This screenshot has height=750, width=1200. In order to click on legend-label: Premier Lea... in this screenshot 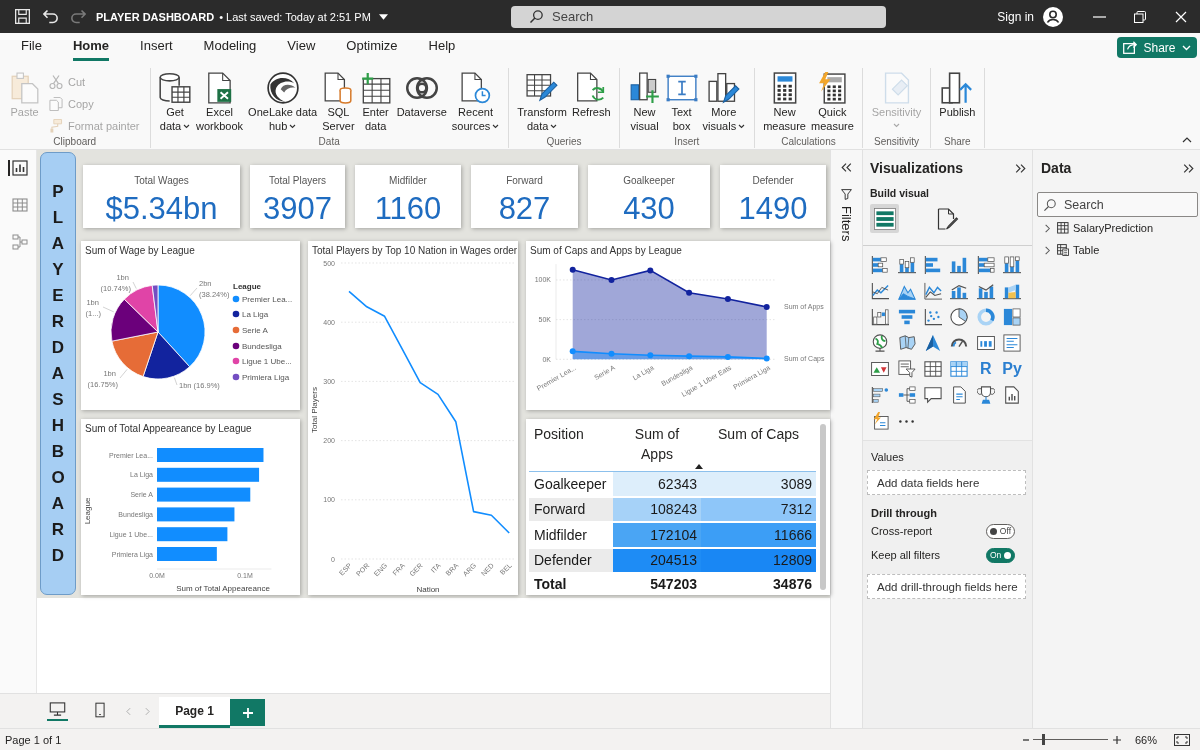, I will do `click(267, 299)`.